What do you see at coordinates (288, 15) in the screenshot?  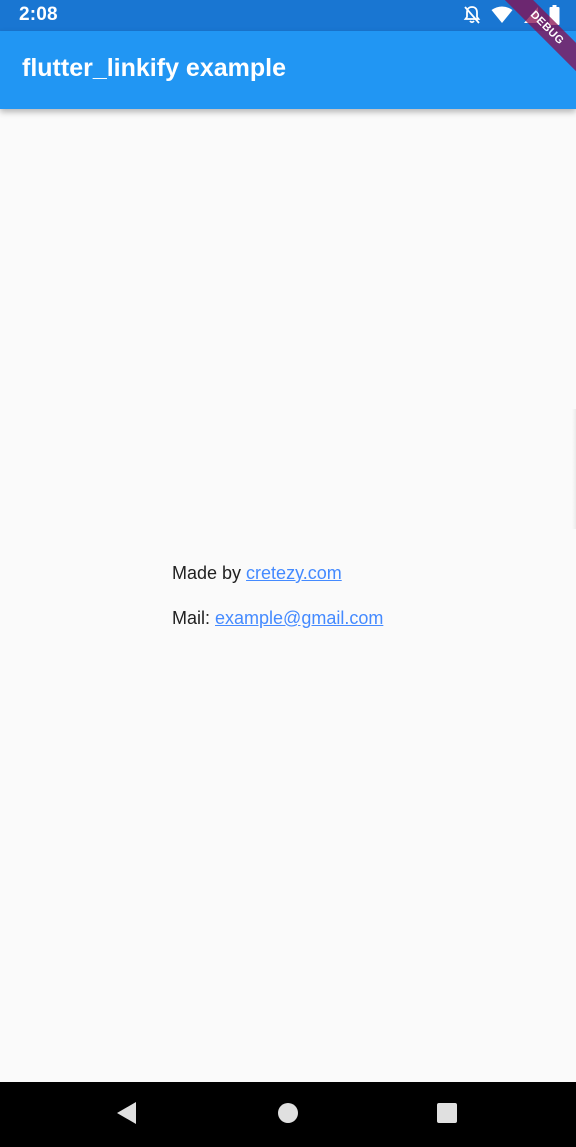 I see `status-bar: 2:08` at bounding box center [288, 15].